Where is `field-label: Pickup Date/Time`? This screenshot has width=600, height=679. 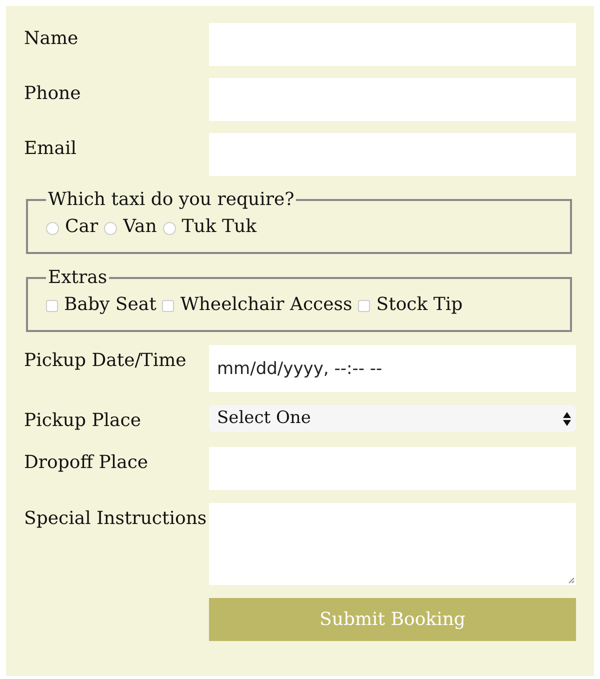 field-label: Pickup Date/Time is located at coordinates (106, 361).